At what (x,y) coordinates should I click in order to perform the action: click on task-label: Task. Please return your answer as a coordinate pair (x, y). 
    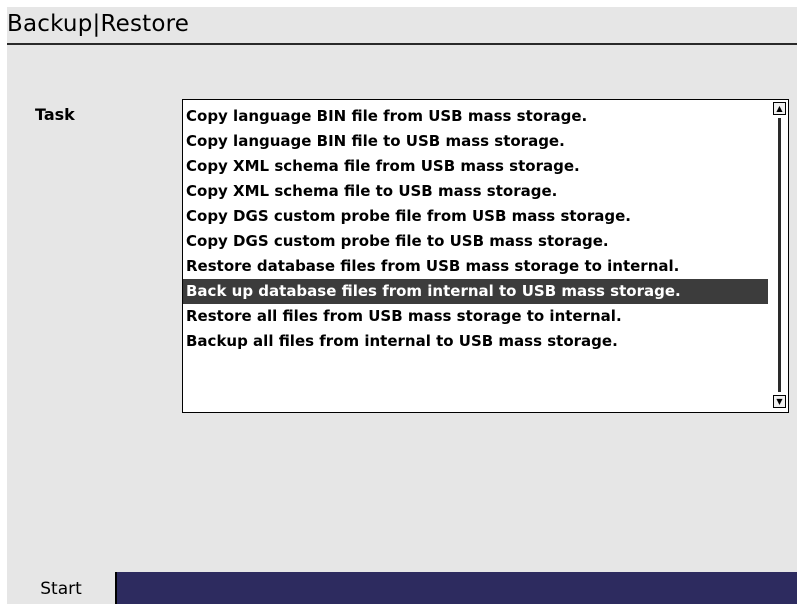
    Looking at the image, I should click on (55, 114).